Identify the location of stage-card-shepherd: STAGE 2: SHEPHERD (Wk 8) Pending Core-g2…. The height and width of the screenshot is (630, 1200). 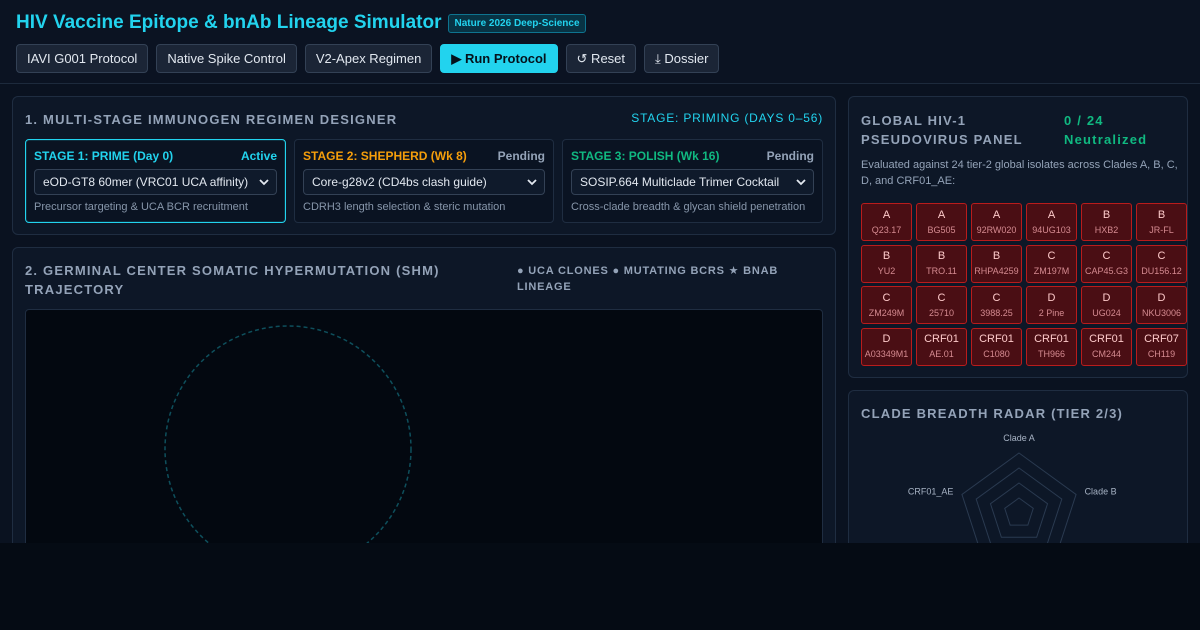
(424, 181).